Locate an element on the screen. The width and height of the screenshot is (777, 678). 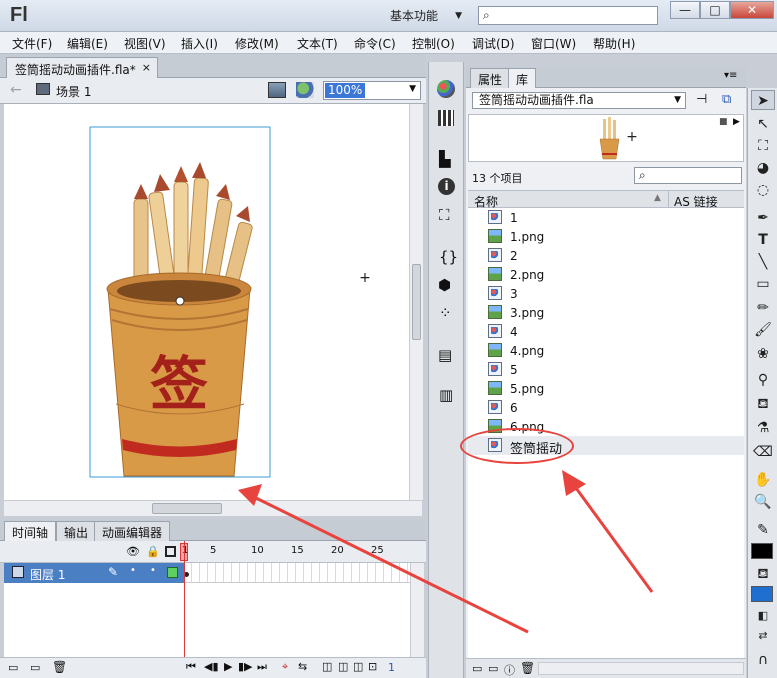
annotation-arrowhead-library is located at coordinates (574, 483).